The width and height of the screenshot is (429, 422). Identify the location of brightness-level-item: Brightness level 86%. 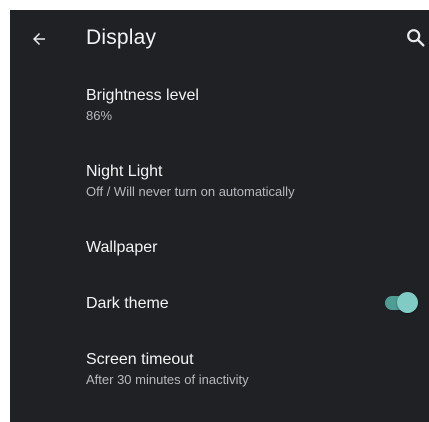
(256, 105).